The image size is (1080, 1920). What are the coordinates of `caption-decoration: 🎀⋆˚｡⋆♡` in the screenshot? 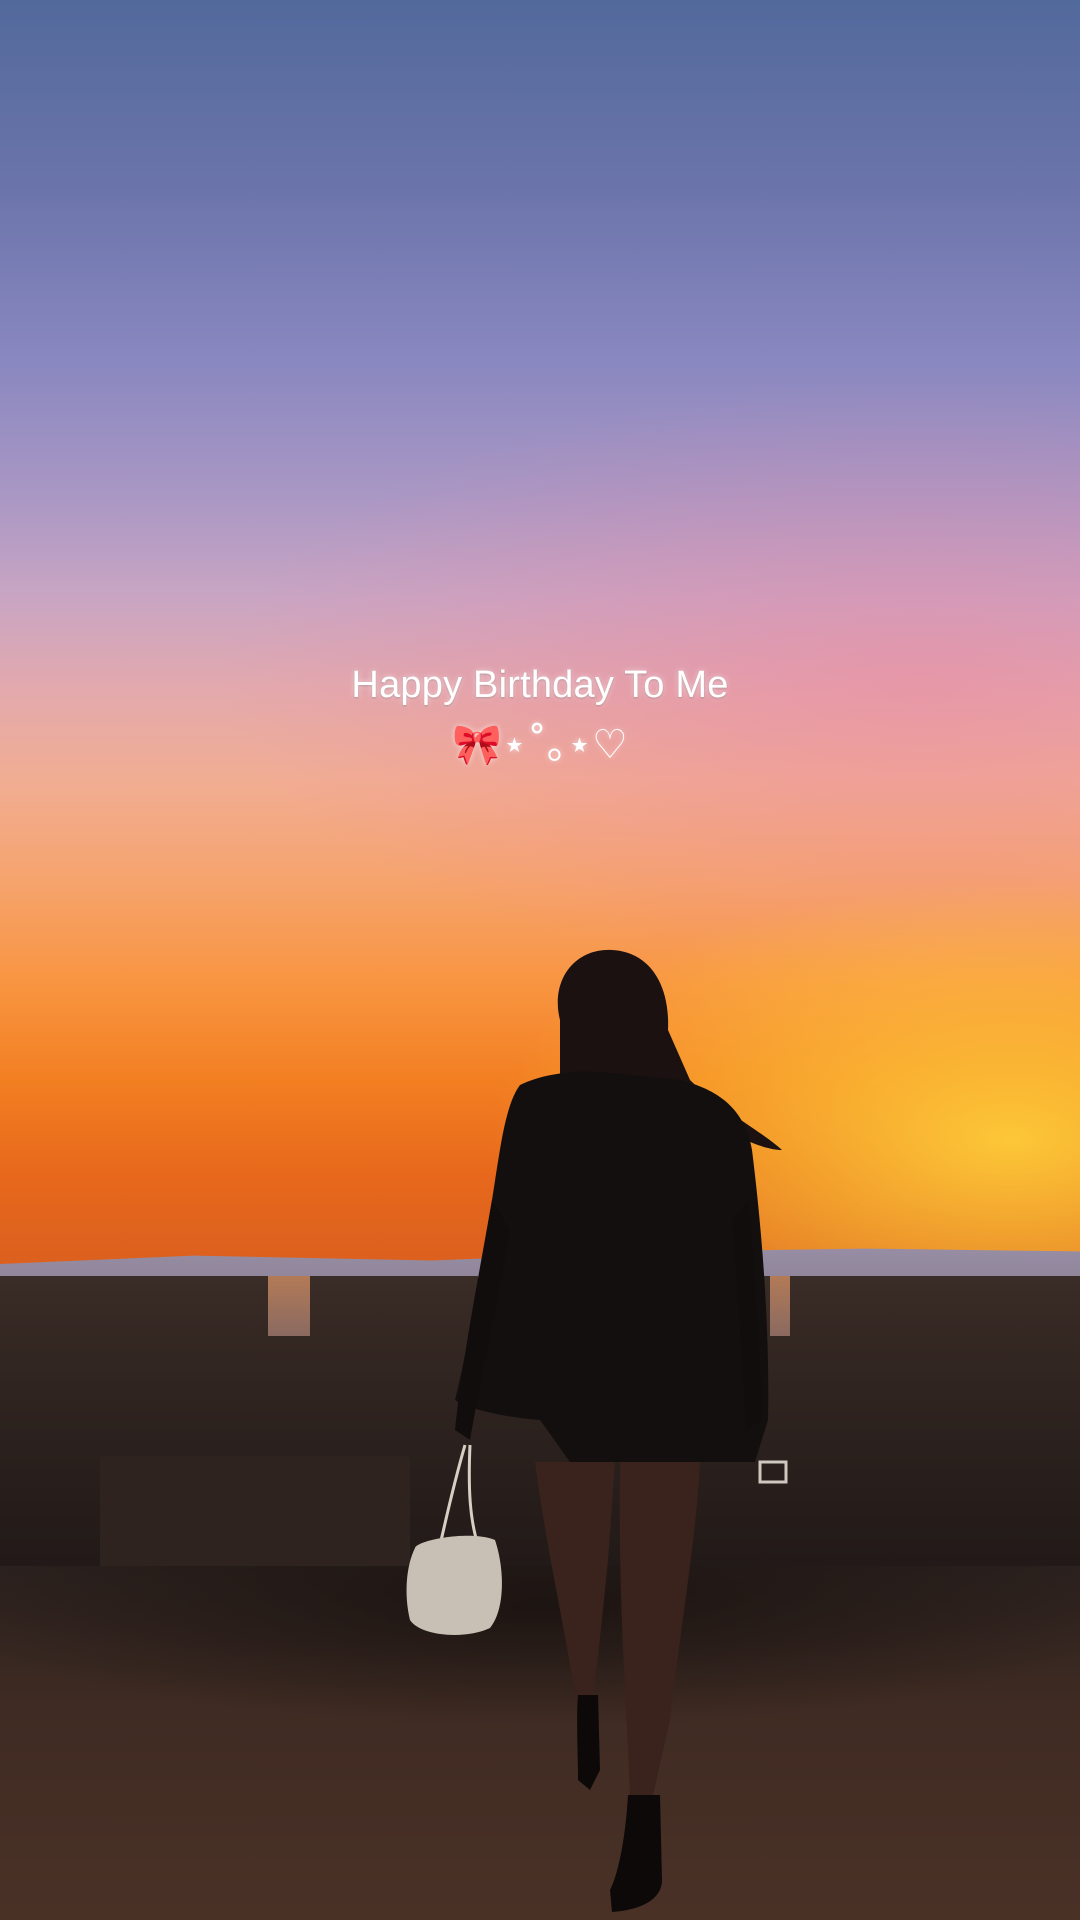 It's located at (540, 745).